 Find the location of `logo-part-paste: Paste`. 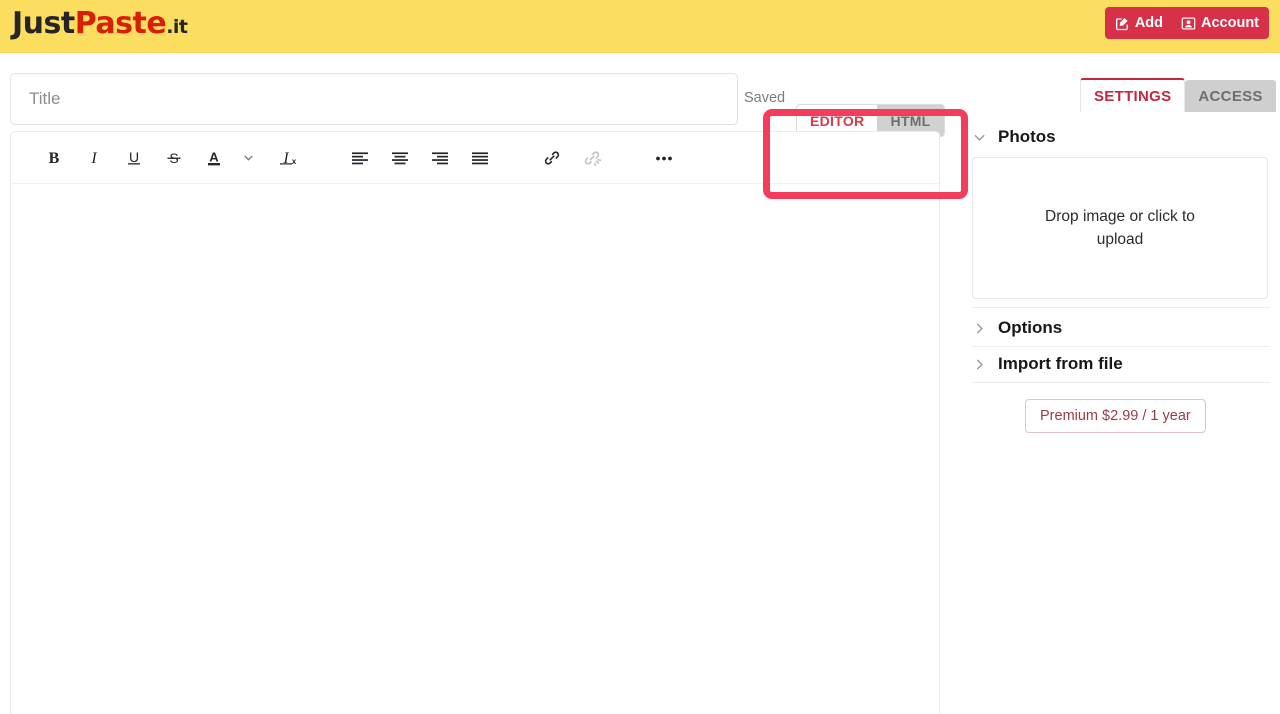

logo-part-paste: Paste is located at coordinates (120, 23).